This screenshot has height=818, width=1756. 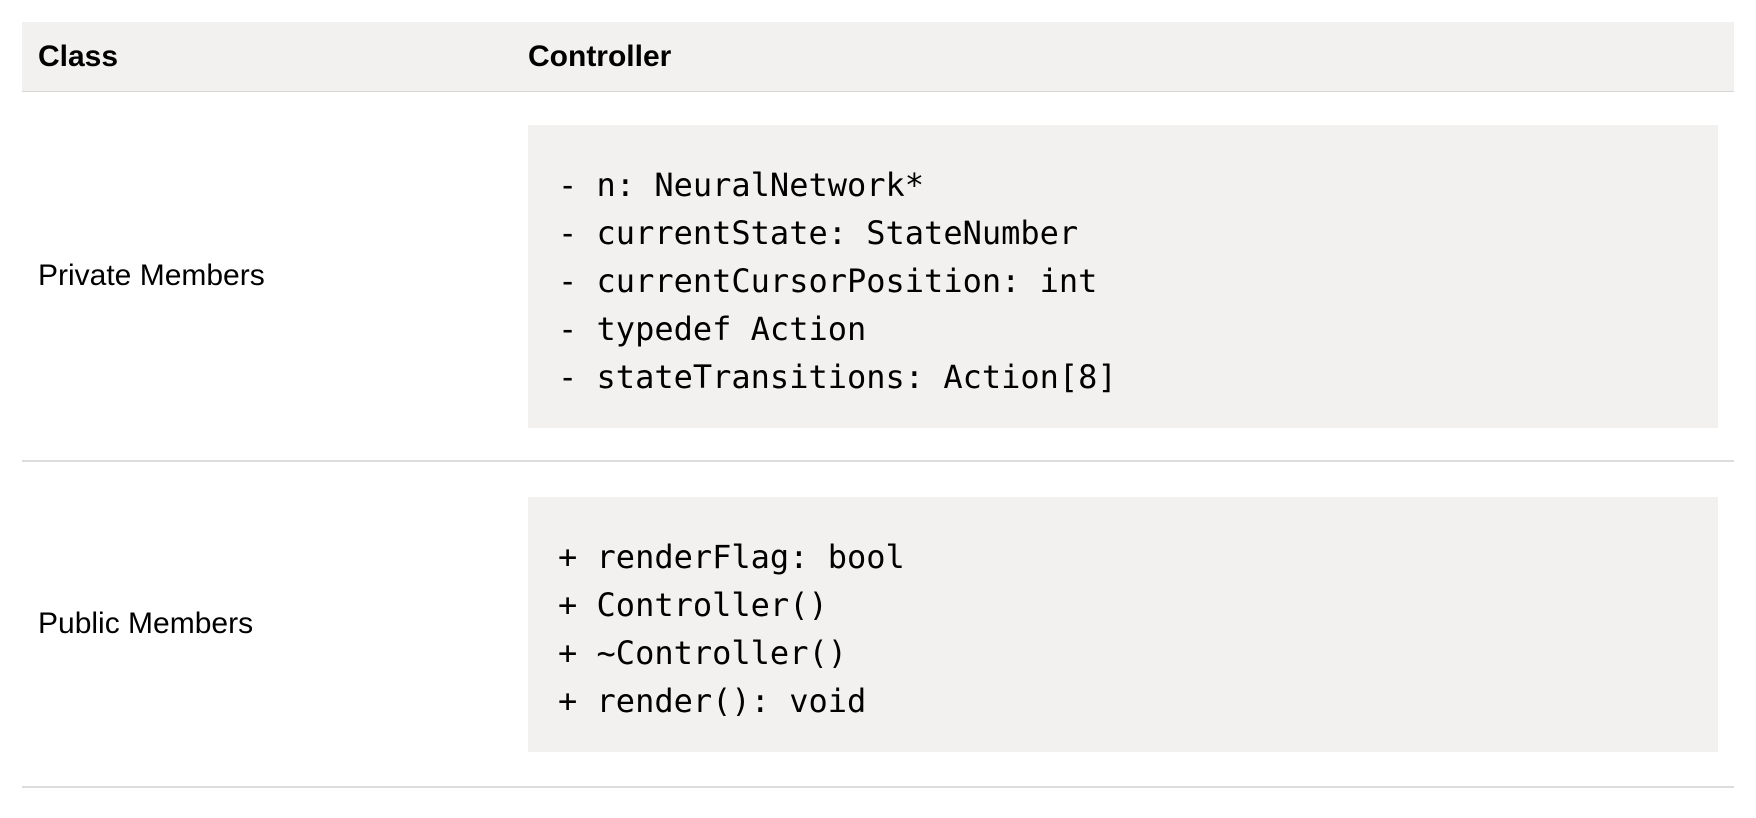 I want to click on code-line: - stateTransitions: Action[8], so click(x=837, y=376).